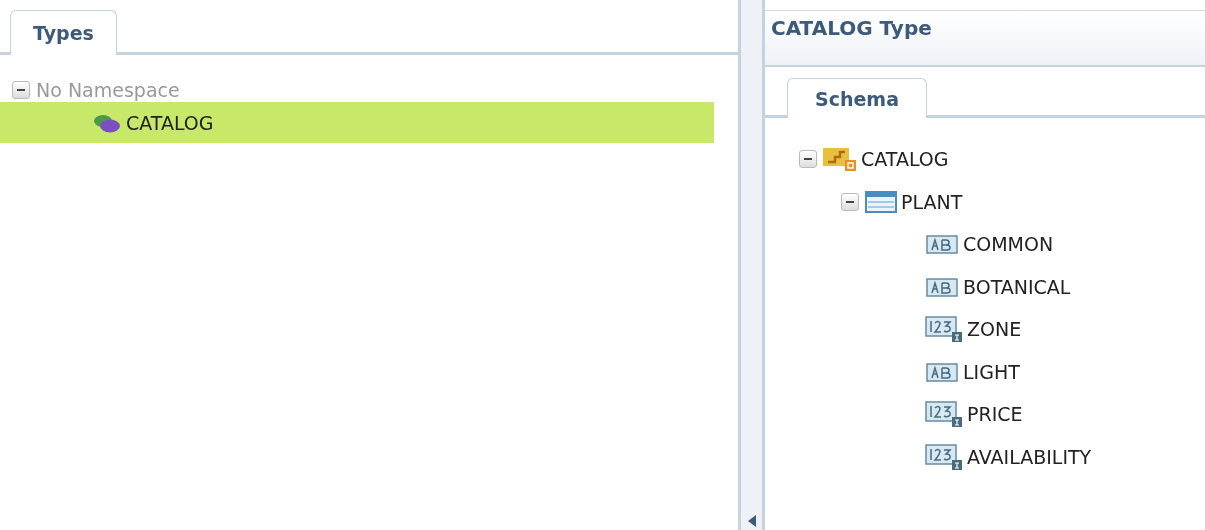 The width and height of the screenshot is (1205, 530). I want to click on schema-node: BOTANICAL, so click(1002, 286).